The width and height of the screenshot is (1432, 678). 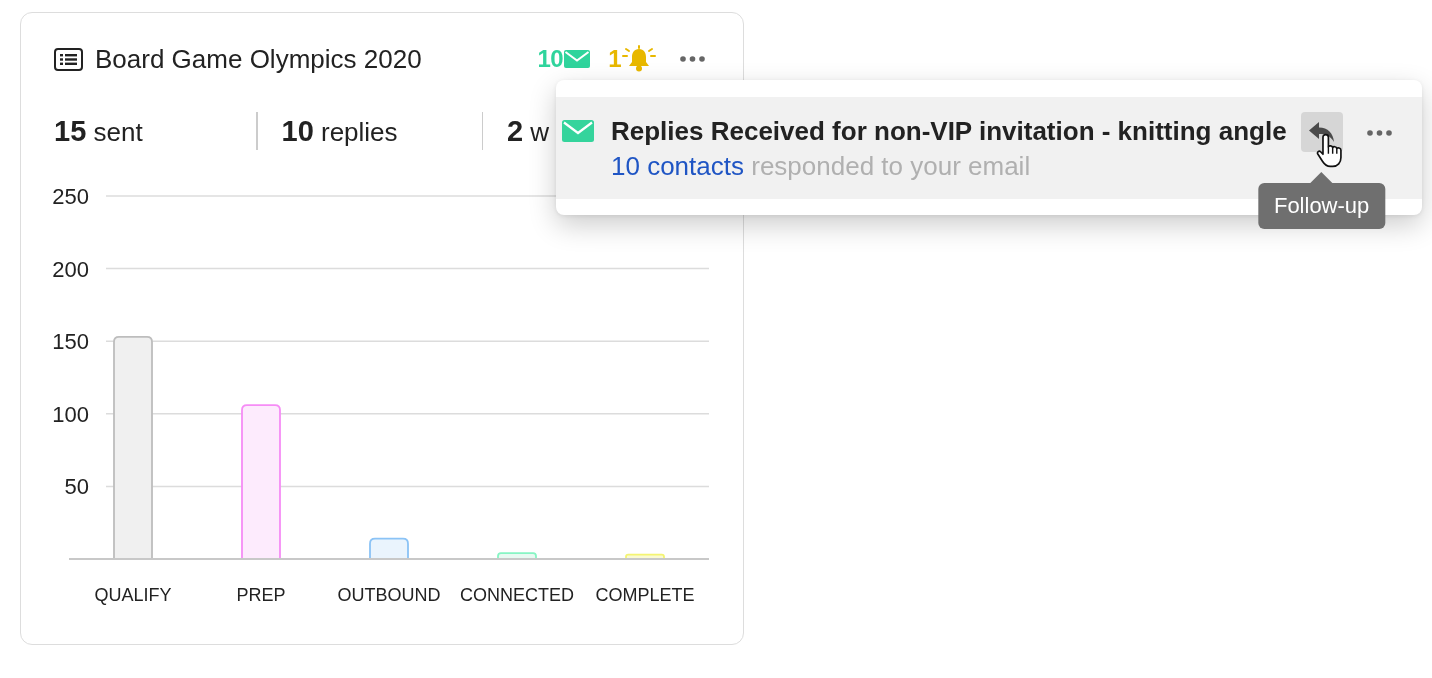 What do you see at coordinates (70, 269) in the screenshot?
I see `y-axis-label: 200` at bounding box center [70, 269].